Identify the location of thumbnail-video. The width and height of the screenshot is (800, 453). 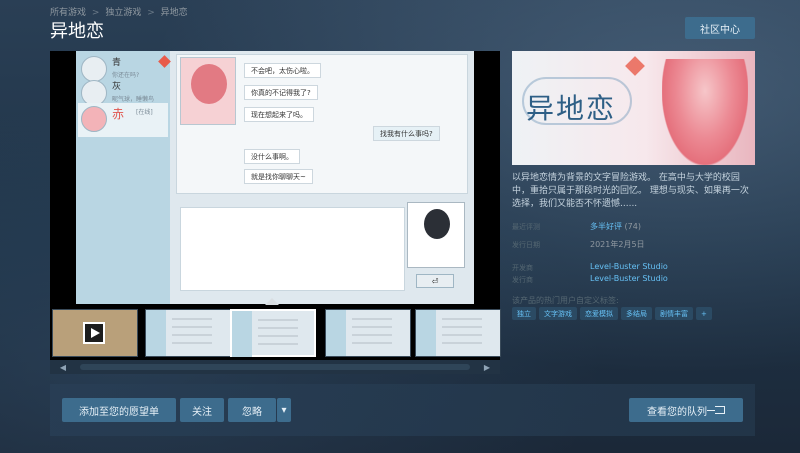
(95, 333).